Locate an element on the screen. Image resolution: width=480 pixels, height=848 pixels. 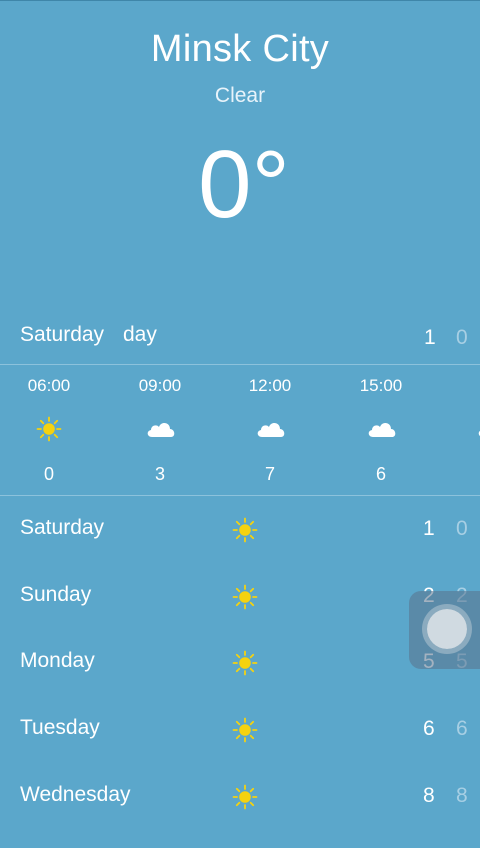
day-name: Saturday is located at coordinates (62, 527).